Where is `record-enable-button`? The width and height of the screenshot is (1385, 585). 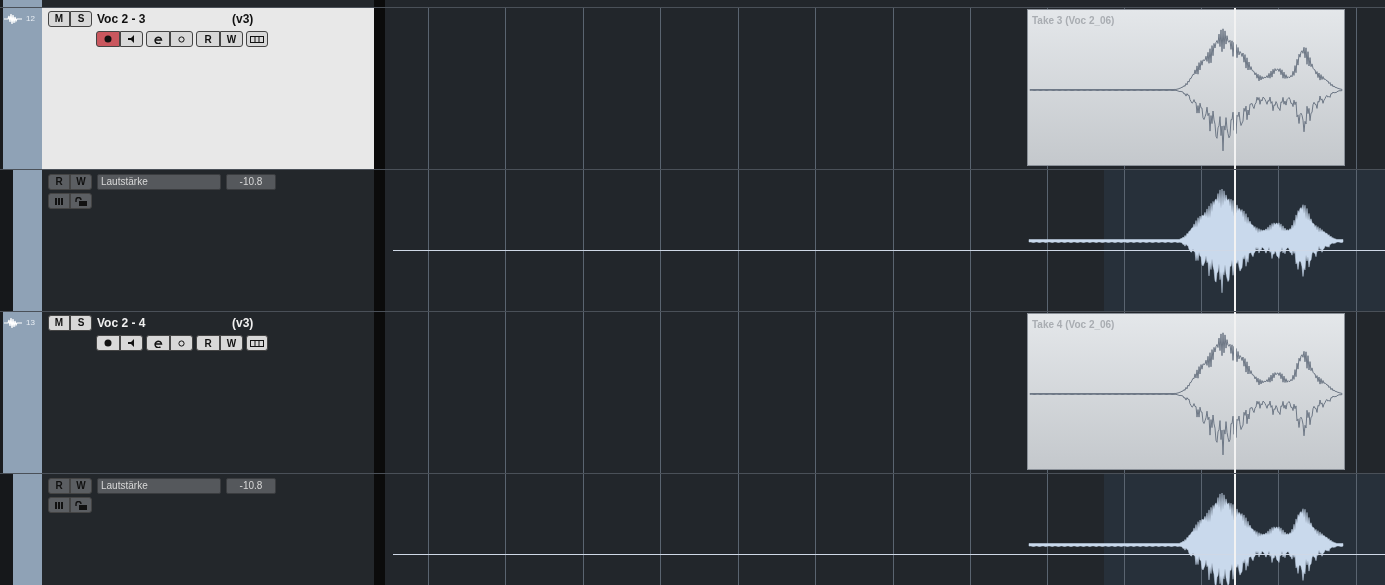 record-enable-button is located at coordinates (108, 343).